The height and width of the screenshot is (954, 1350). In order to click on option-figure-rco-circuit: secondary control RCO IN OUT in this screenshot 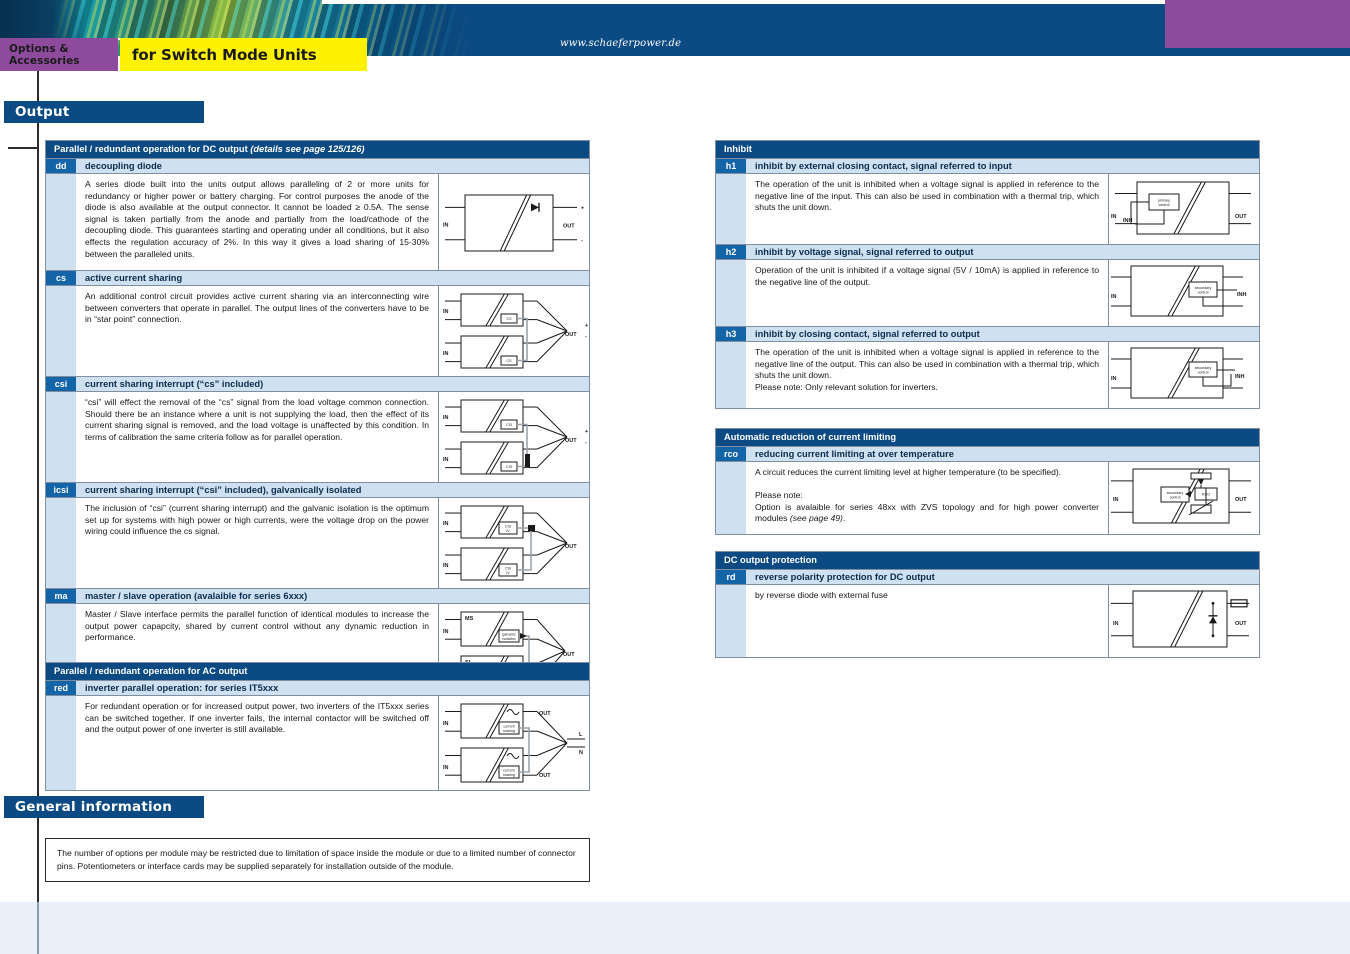, I will do `click(1184, 498)`.